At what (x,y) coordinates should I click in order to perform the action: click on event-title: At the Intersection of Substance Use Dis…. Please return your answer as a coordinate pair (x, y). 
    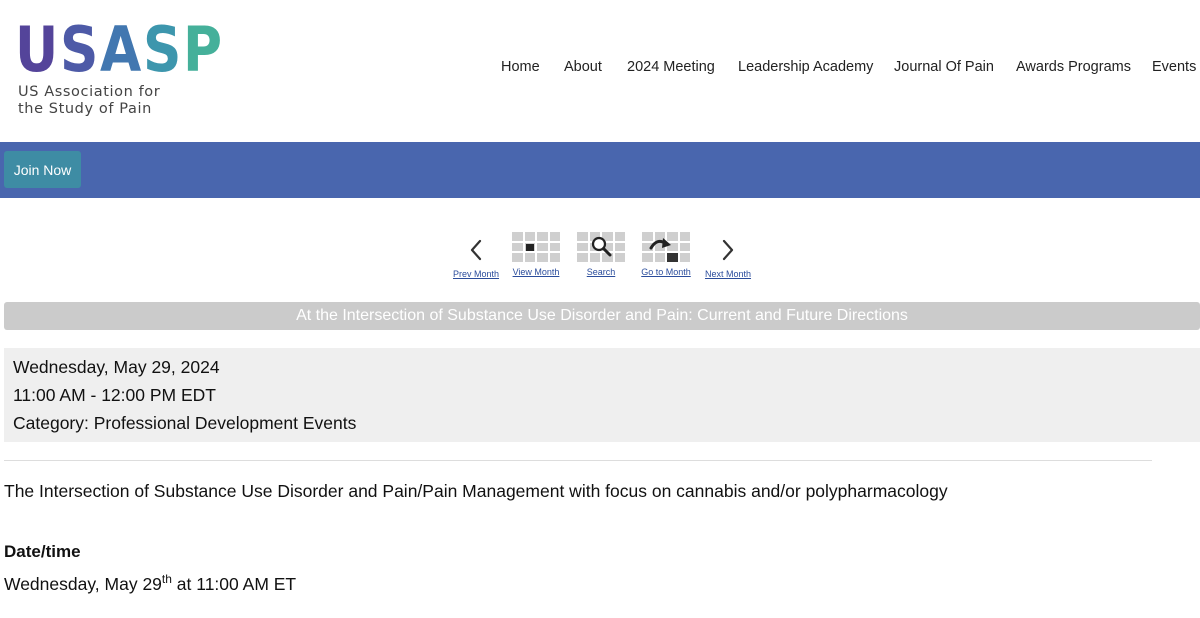
    Looking at the image, I should click on (602, 316).